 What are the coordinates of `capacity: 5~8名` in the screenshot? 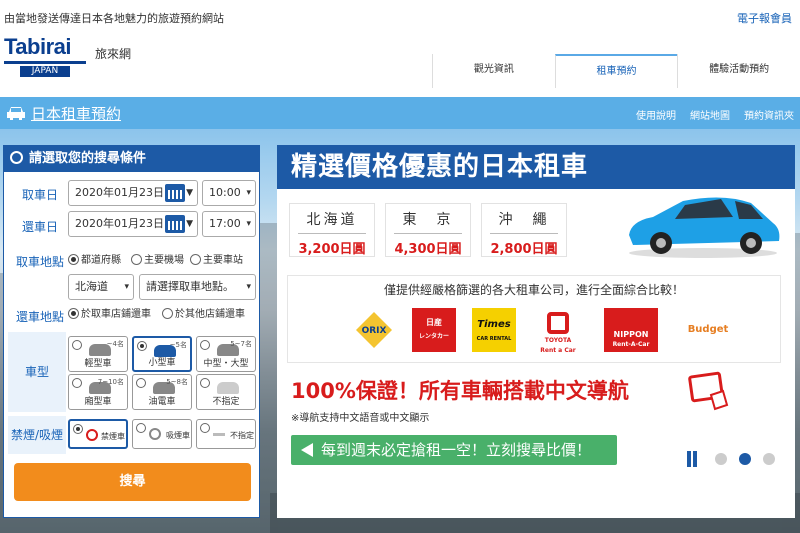 It's located at (177, 382).